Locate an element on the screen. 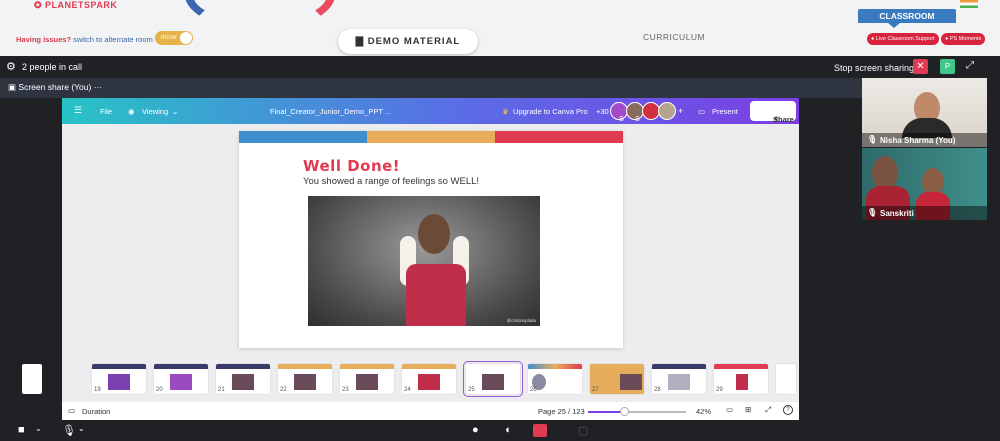  issues-label: Having issues? is located at coordinates (44, 39).